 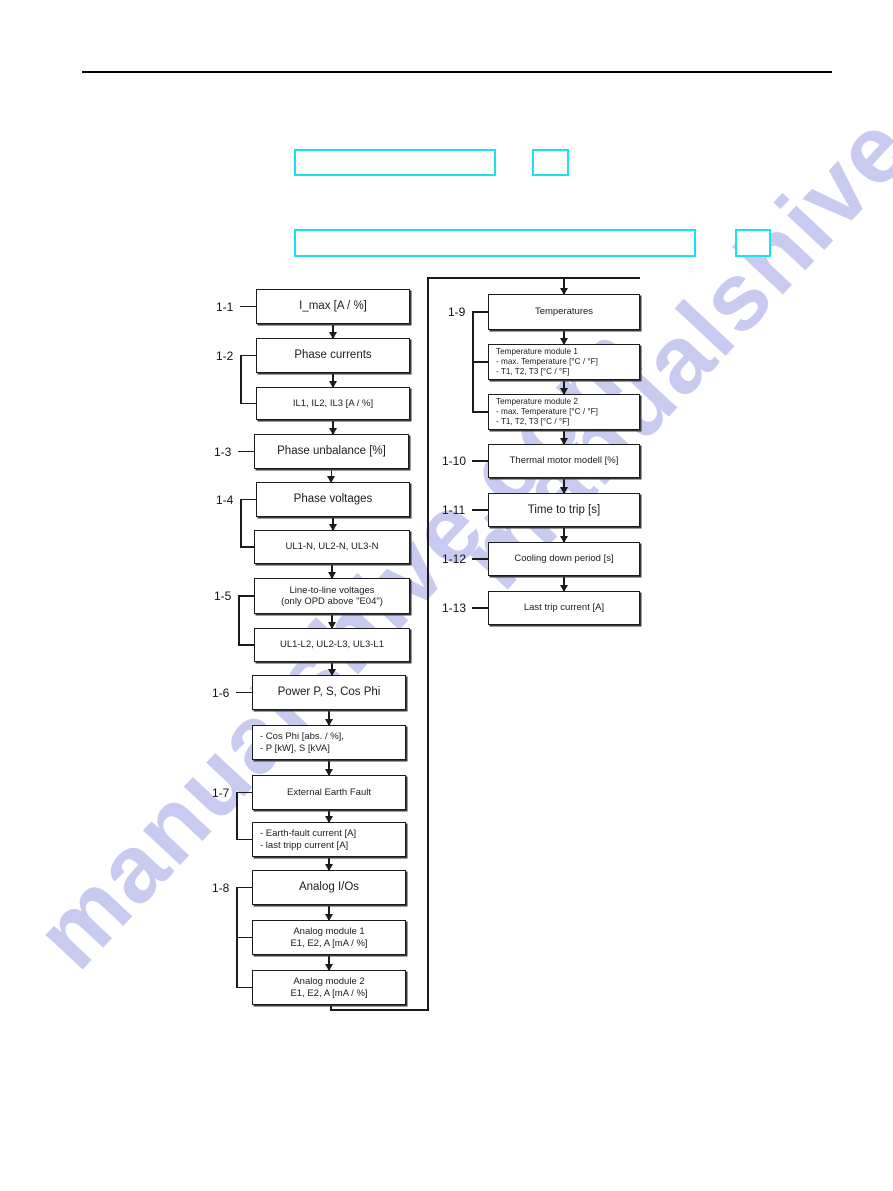 I want to click on flow-box-time-to-trip: Time to trip [s], so click(x=564, y=510).